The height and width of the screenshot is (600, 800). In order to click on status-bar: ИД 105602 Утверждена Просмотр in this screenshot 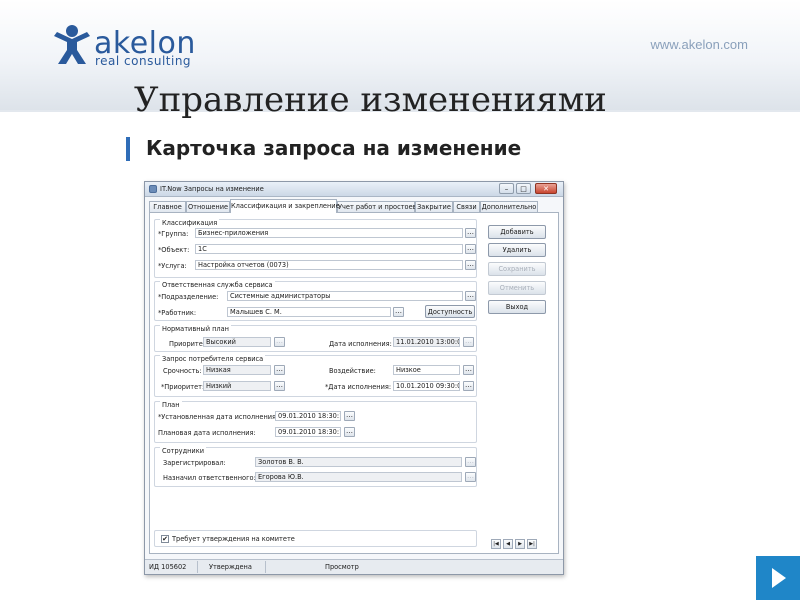, I will do `click(354, 566)`.